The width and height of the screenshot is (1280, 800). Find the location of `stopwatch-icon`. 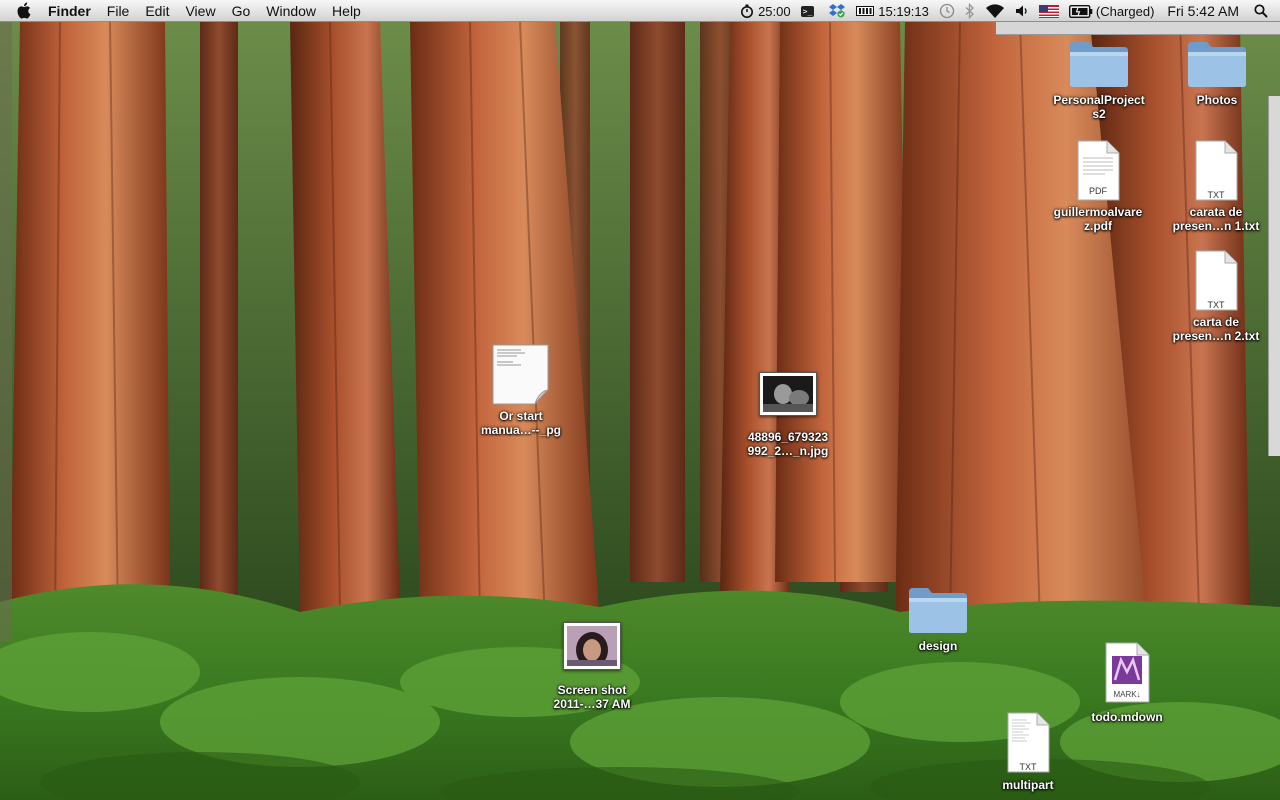

stopwatch-icon is located at coordinates (747, 11).